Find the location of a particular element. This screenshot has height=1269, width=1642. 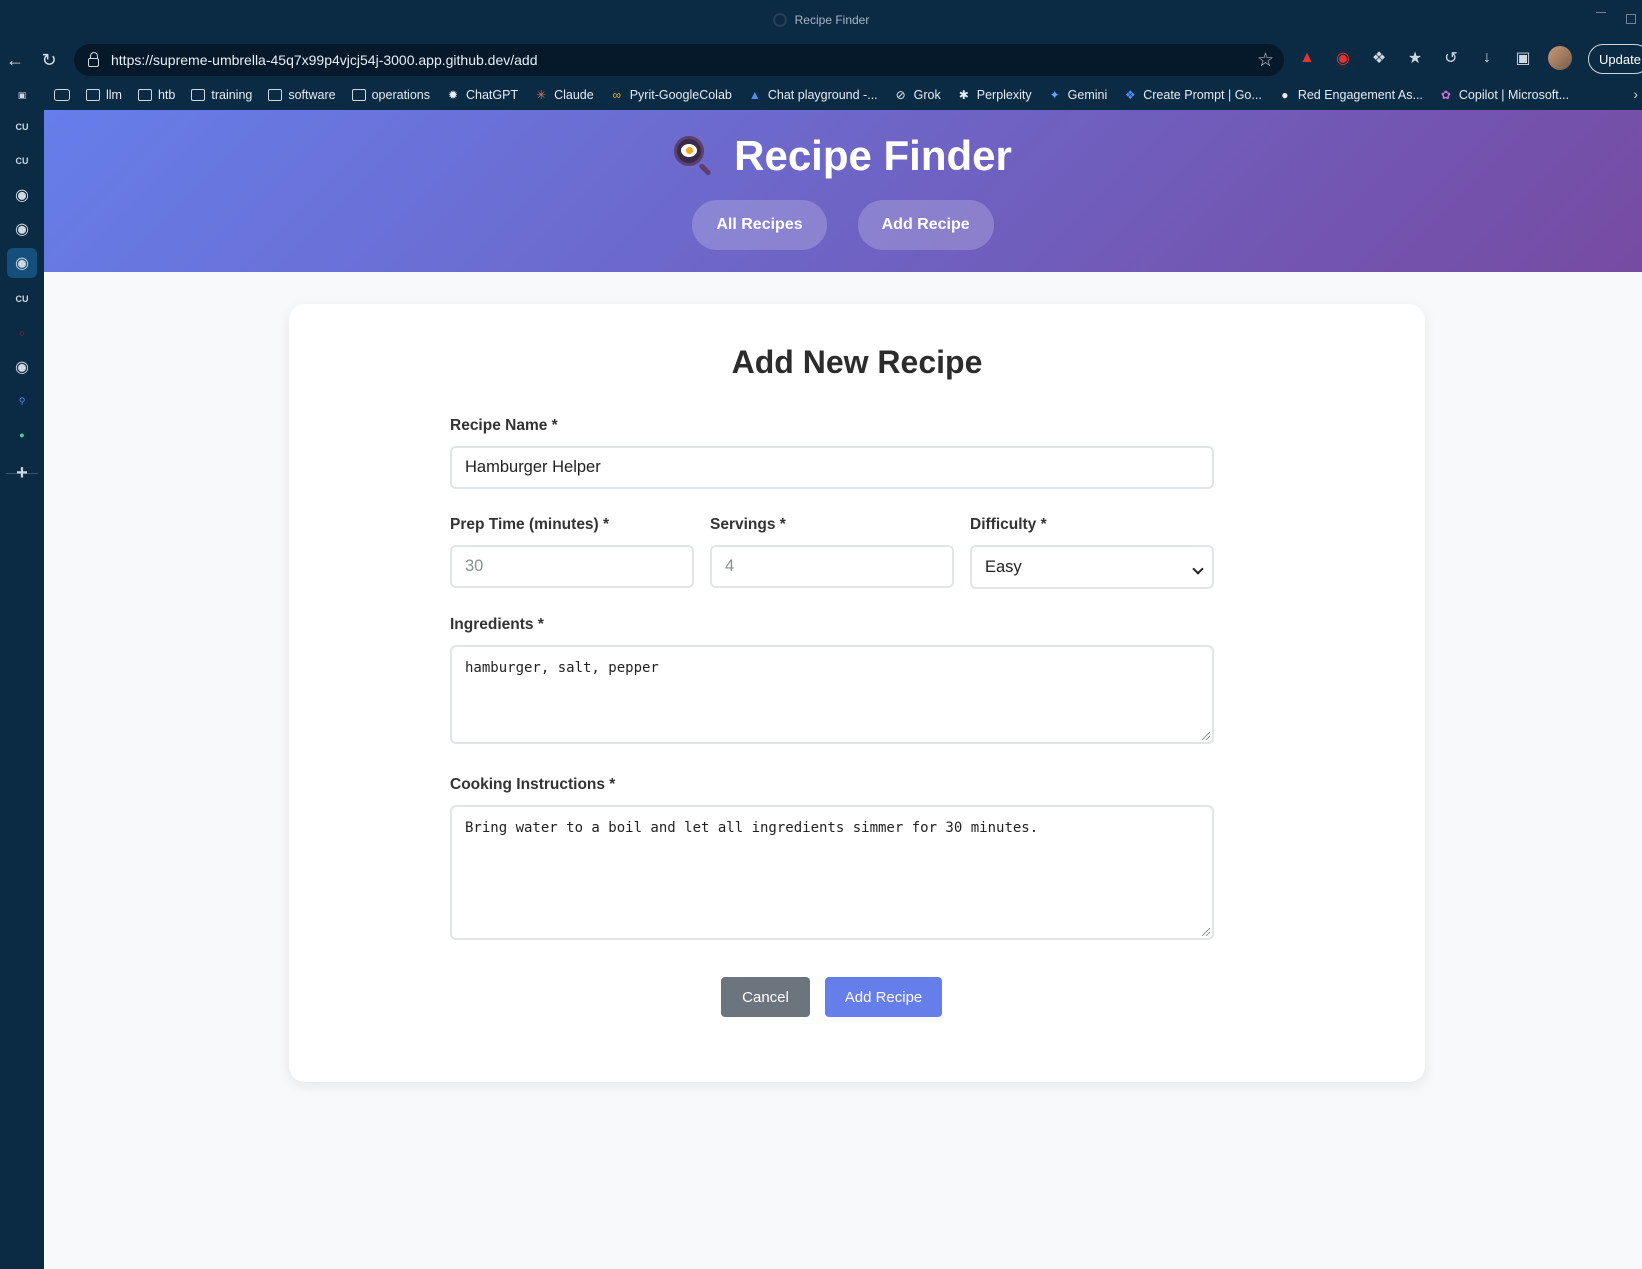

cast-icon: ▣ is located at coordinates (1523, 58).